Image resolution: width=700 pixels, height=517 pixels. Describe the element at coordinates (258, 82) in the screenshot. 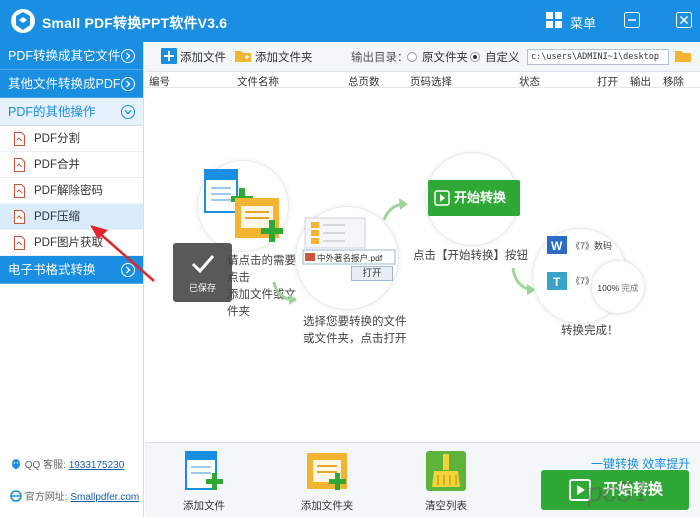

I see `col-filename: 文件名称` at that location.